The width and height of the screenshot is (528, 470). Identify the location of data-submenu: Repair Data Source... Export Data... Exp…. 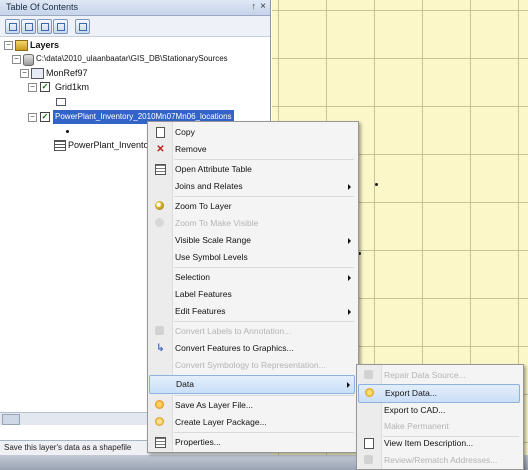
(440, 417).